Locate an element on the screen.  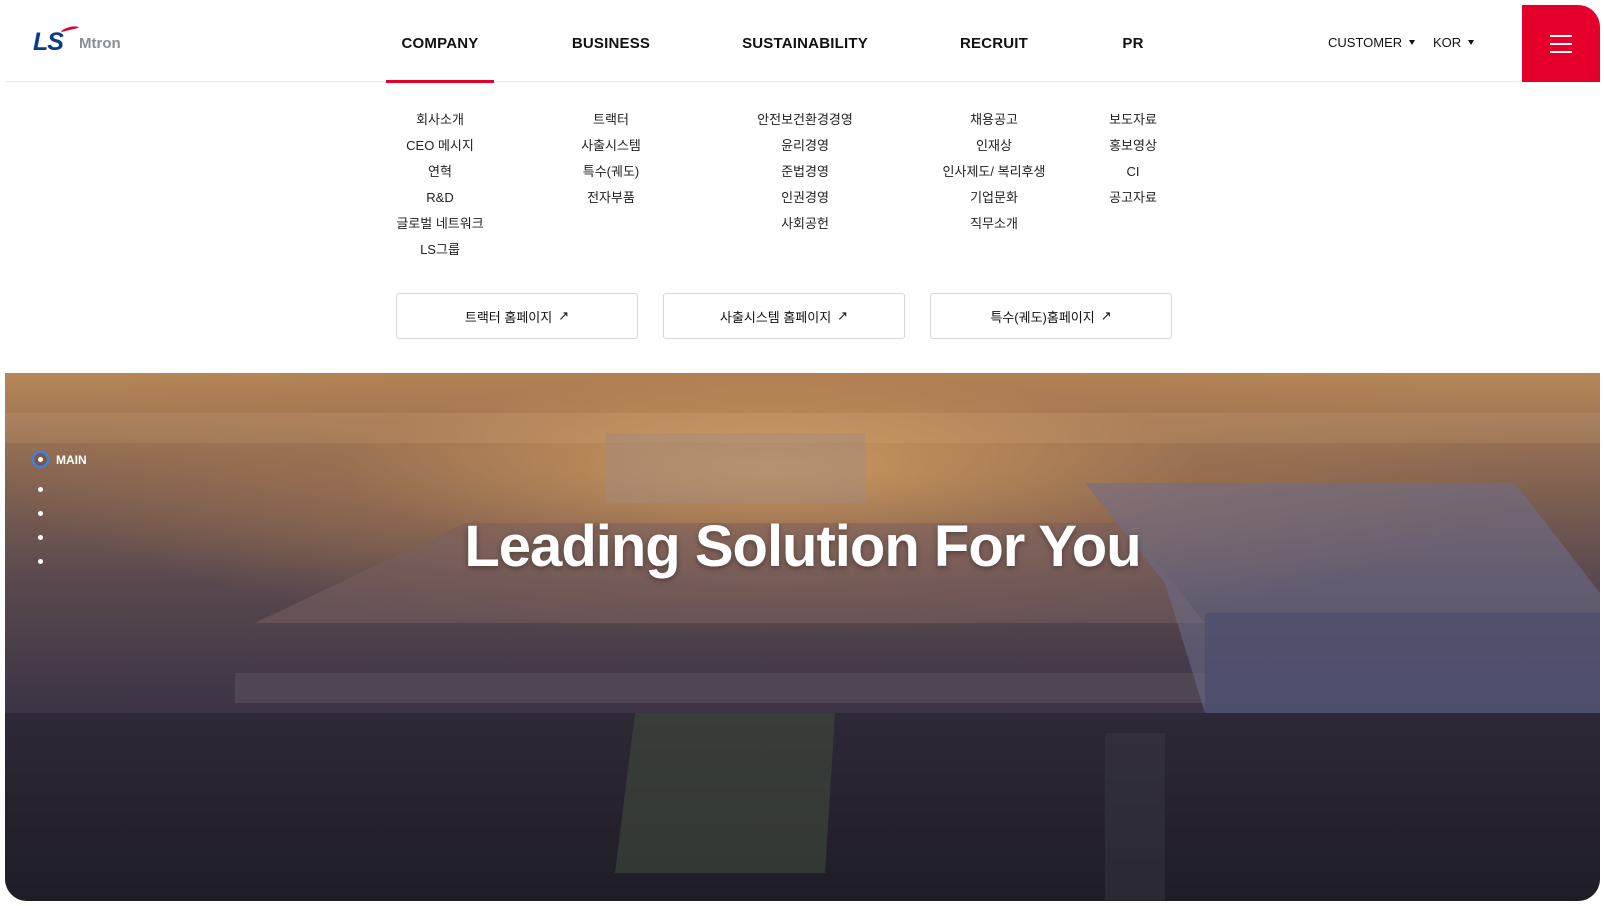
submenu-item: 직무소개 is located at coordinates (994, 224).